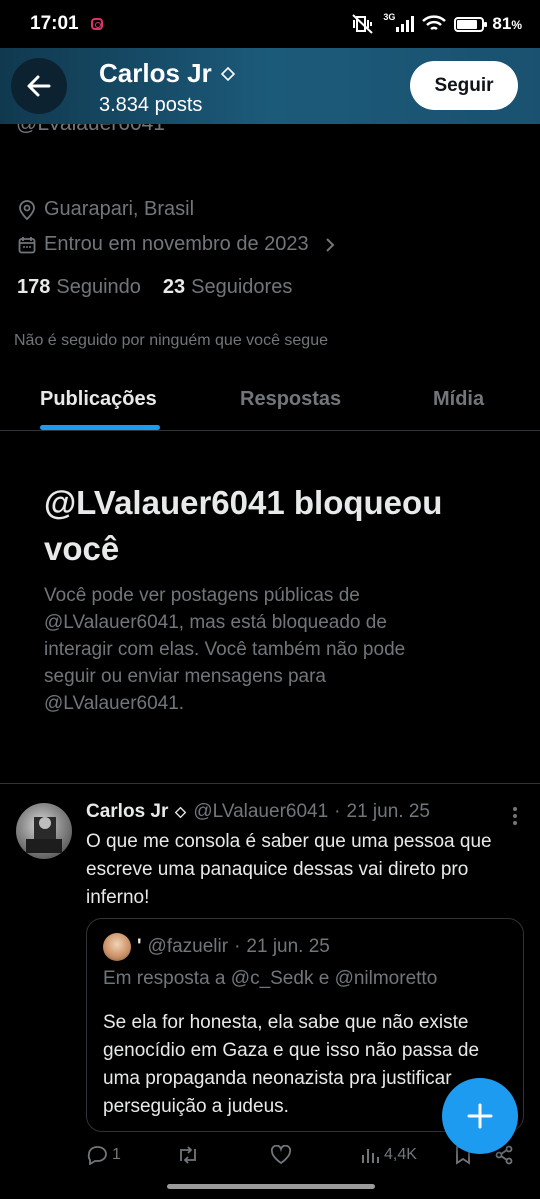 This screenshot has width=540, height=1199. I want to click on status-right: 3G 81%, so click(436, 23).